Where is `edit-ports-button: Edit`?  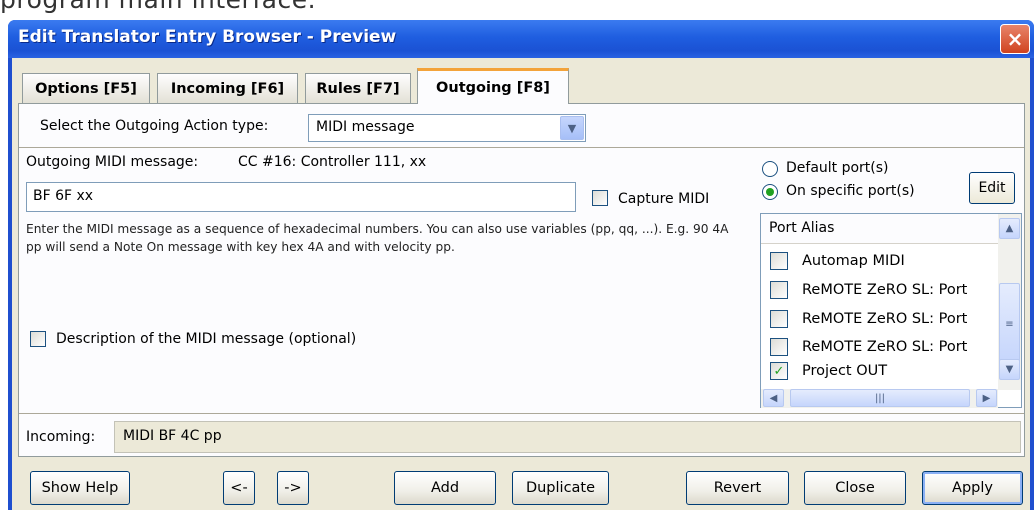 edit-ports-button: Edit is located at coordinates (992, 188).